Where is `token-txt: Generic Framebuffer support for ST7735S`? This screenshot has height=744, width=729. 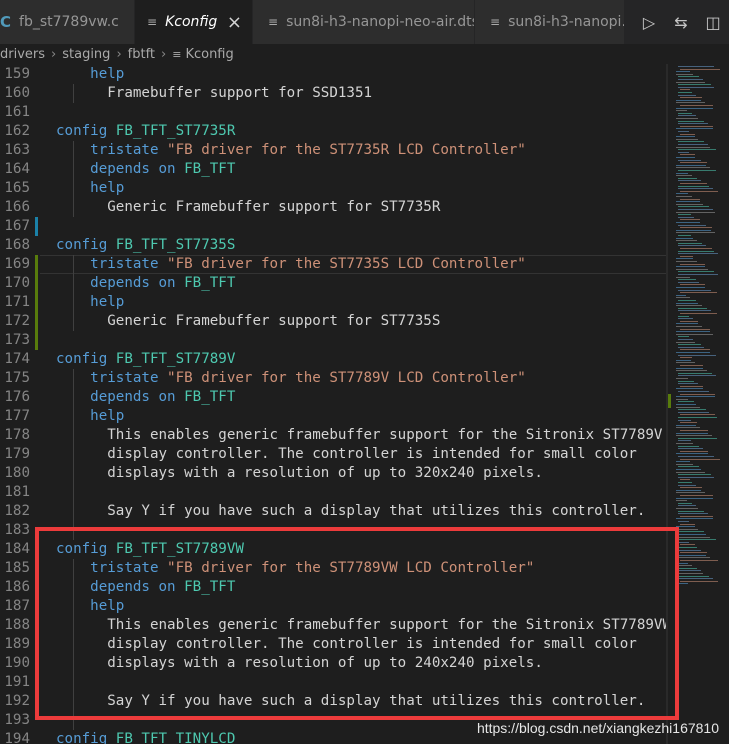 token-txt: Generic Framebuffer support for ST7735S is located at coordinates (248, 321).